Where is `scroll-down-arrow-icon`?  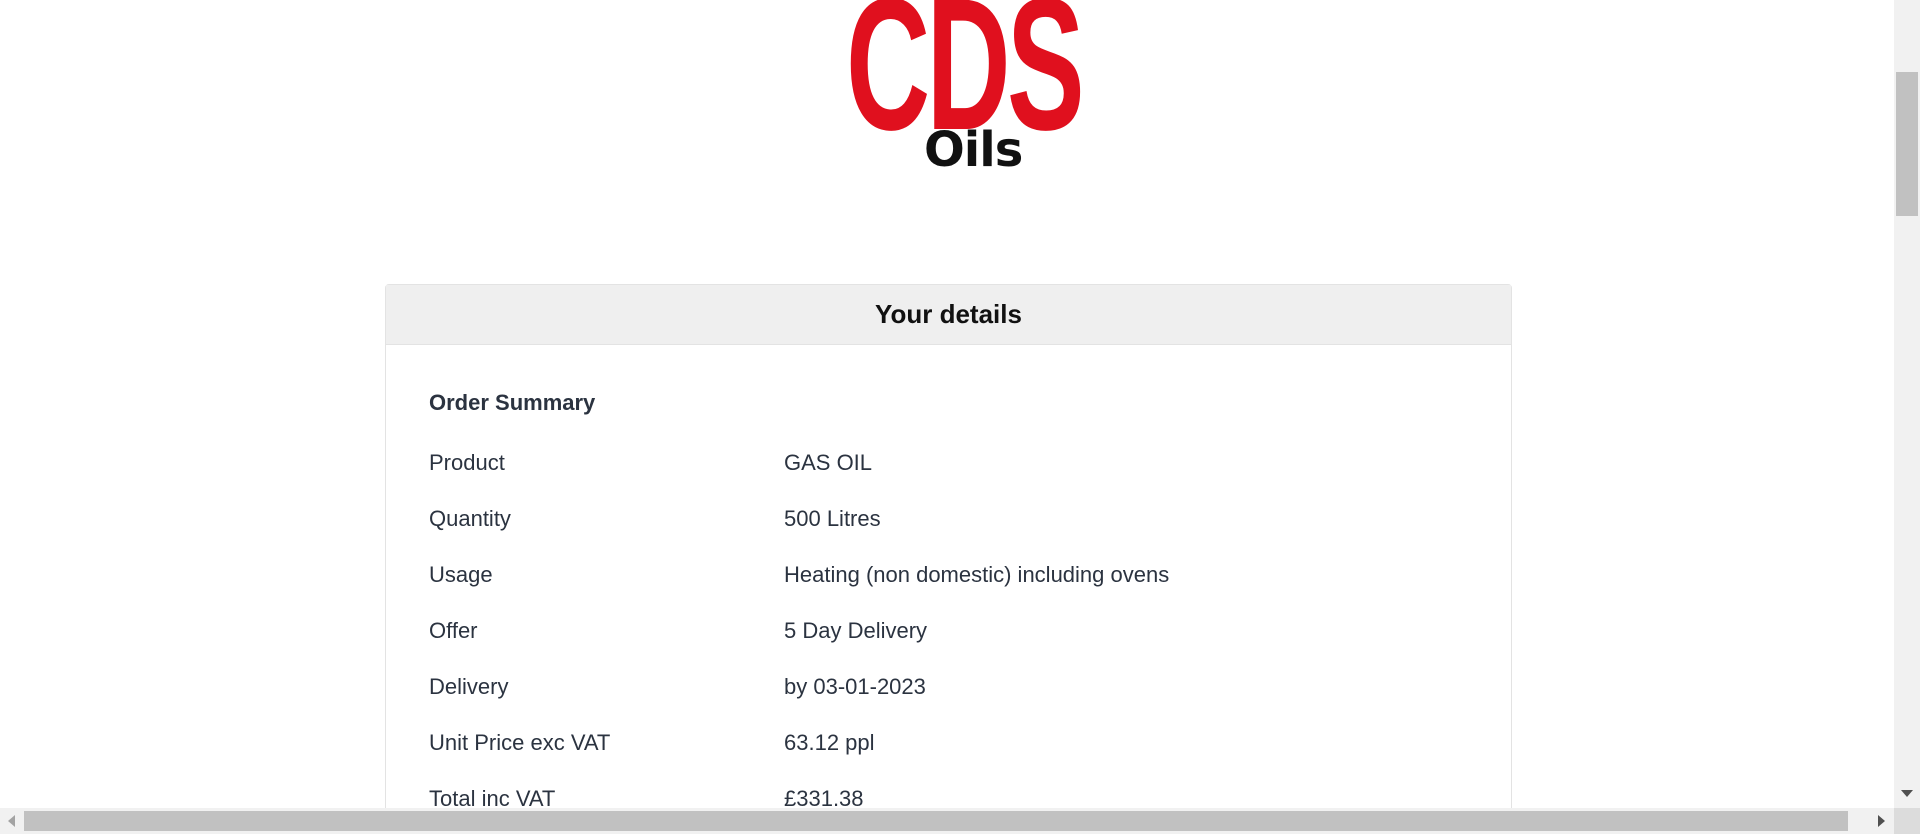 scroll-down-arrow-icon is located at coordinates (1907, 793).